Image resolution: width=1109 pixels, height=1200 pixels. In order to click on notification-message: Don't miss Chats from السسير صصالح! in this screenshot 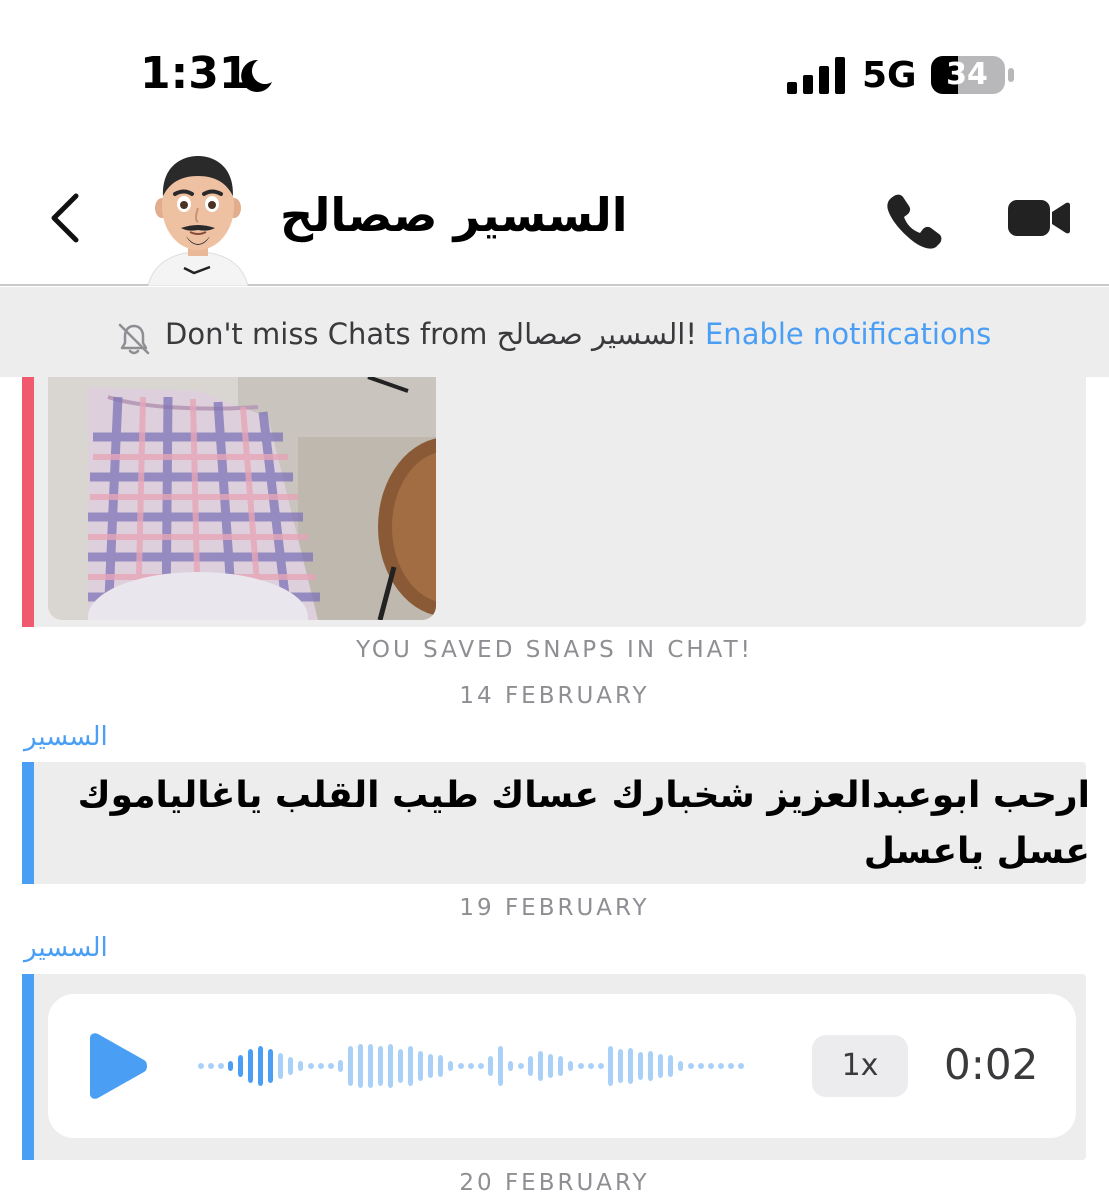, I will do `click(431, 334)`.